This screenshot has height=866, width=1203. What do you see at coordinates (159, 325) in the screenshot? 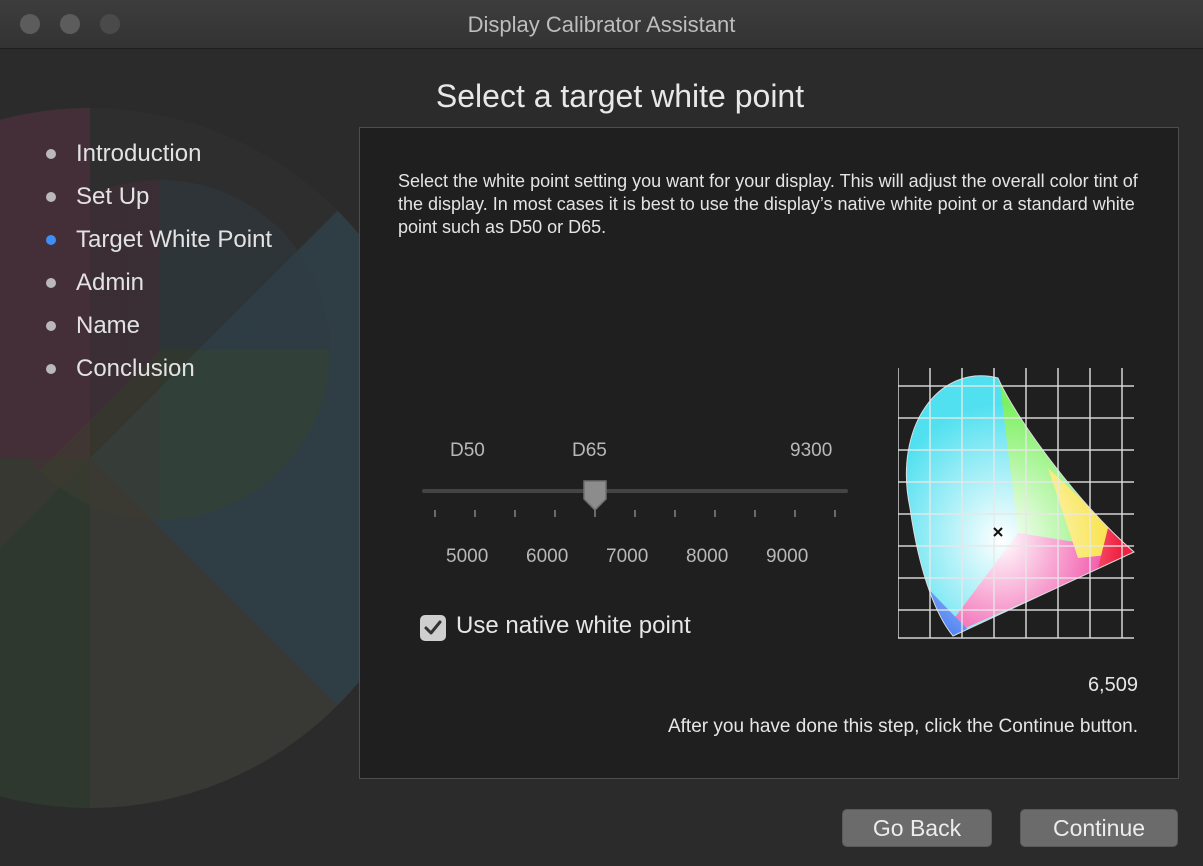
I see `step-name: Name` at bounding box center [159, 325].